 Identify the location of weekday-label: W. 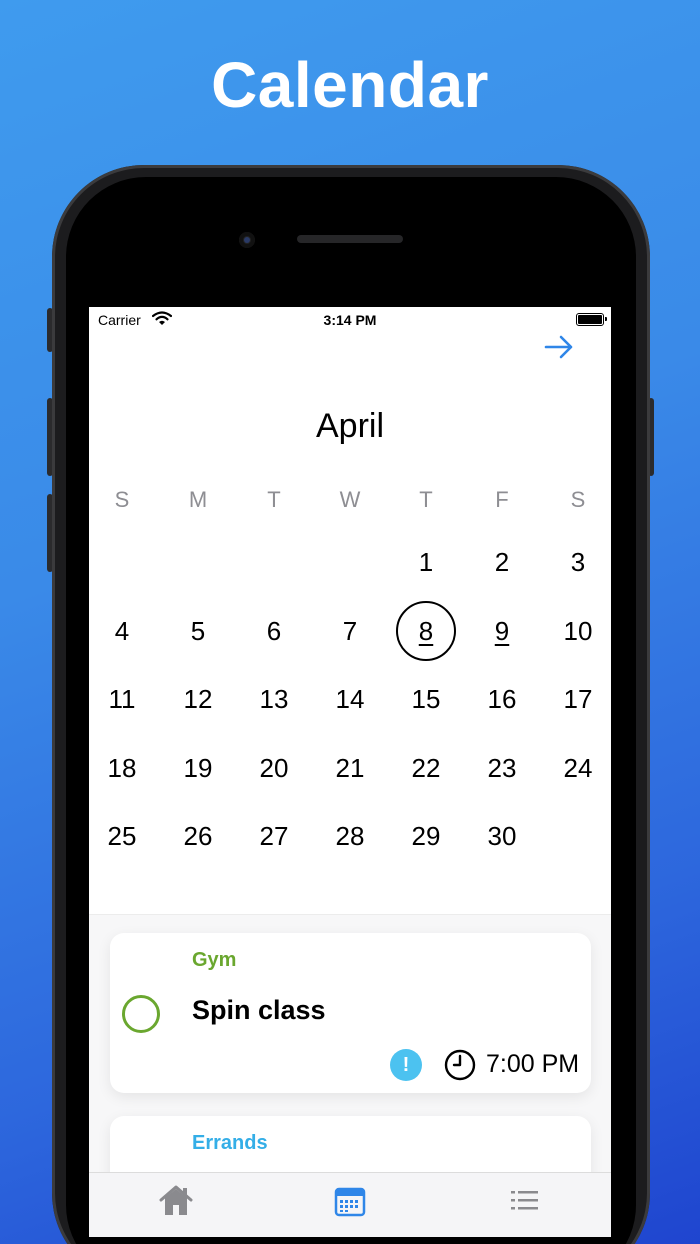
(350, 499).